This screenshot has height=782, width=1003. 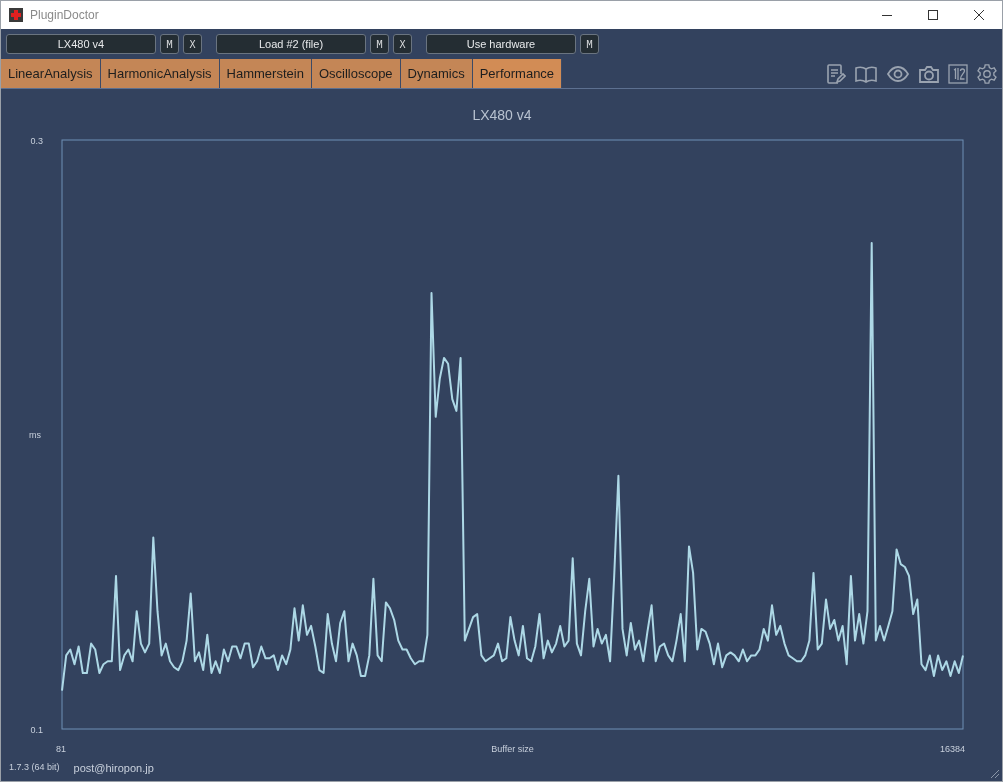 I want to click on x-tick-label: 81, so click(x=61, y=749).